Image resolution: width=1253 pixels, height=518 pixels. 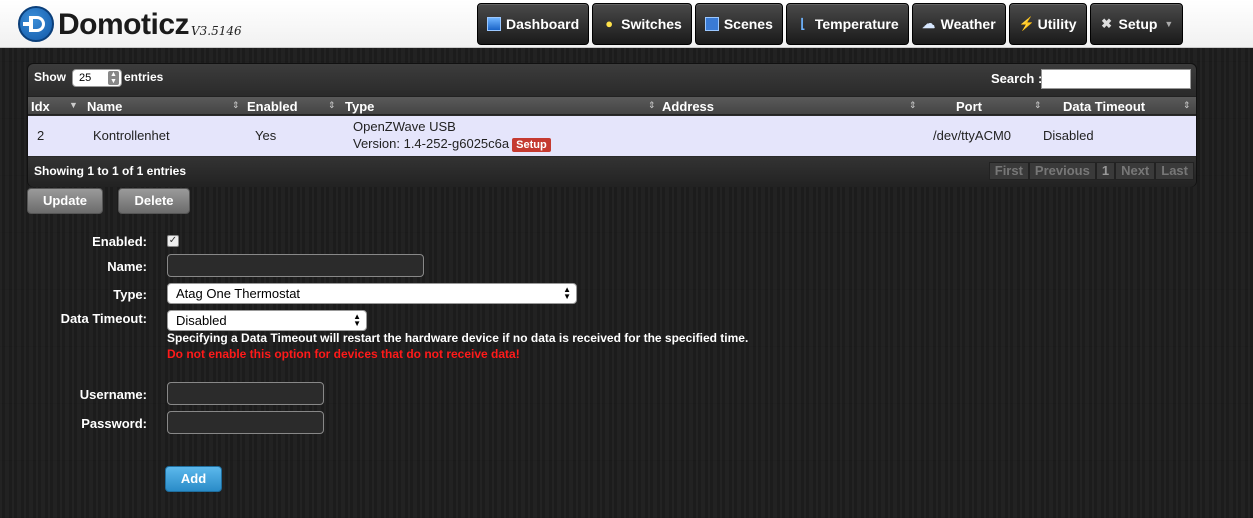 I want to click on cell-name: Kontrollenhet, so click(x=131, y=135).